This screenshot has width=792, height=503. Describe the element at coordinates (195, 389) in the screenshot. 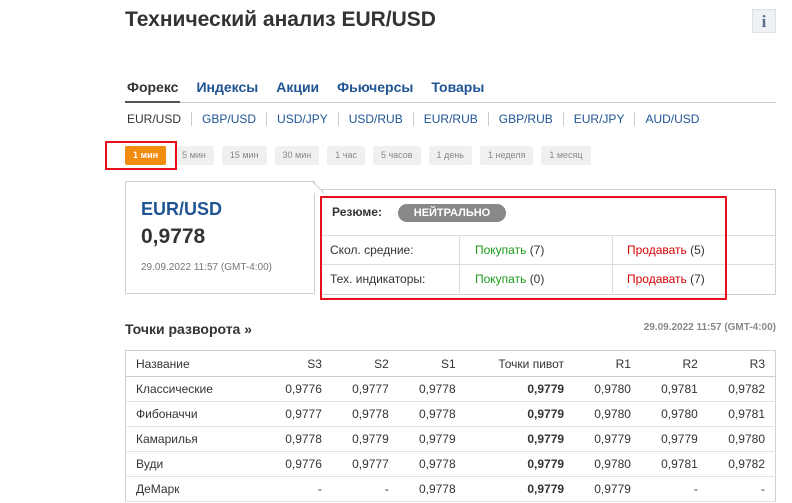

I see `table-cell: Классические` at that location.